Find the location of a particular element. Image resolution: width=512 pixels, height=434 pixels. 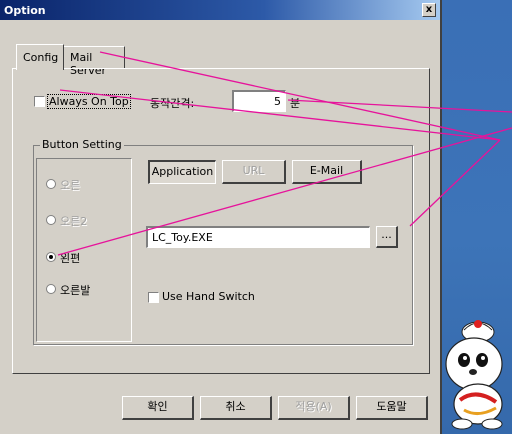

mascot-icon is located at coordinates (474, 375).